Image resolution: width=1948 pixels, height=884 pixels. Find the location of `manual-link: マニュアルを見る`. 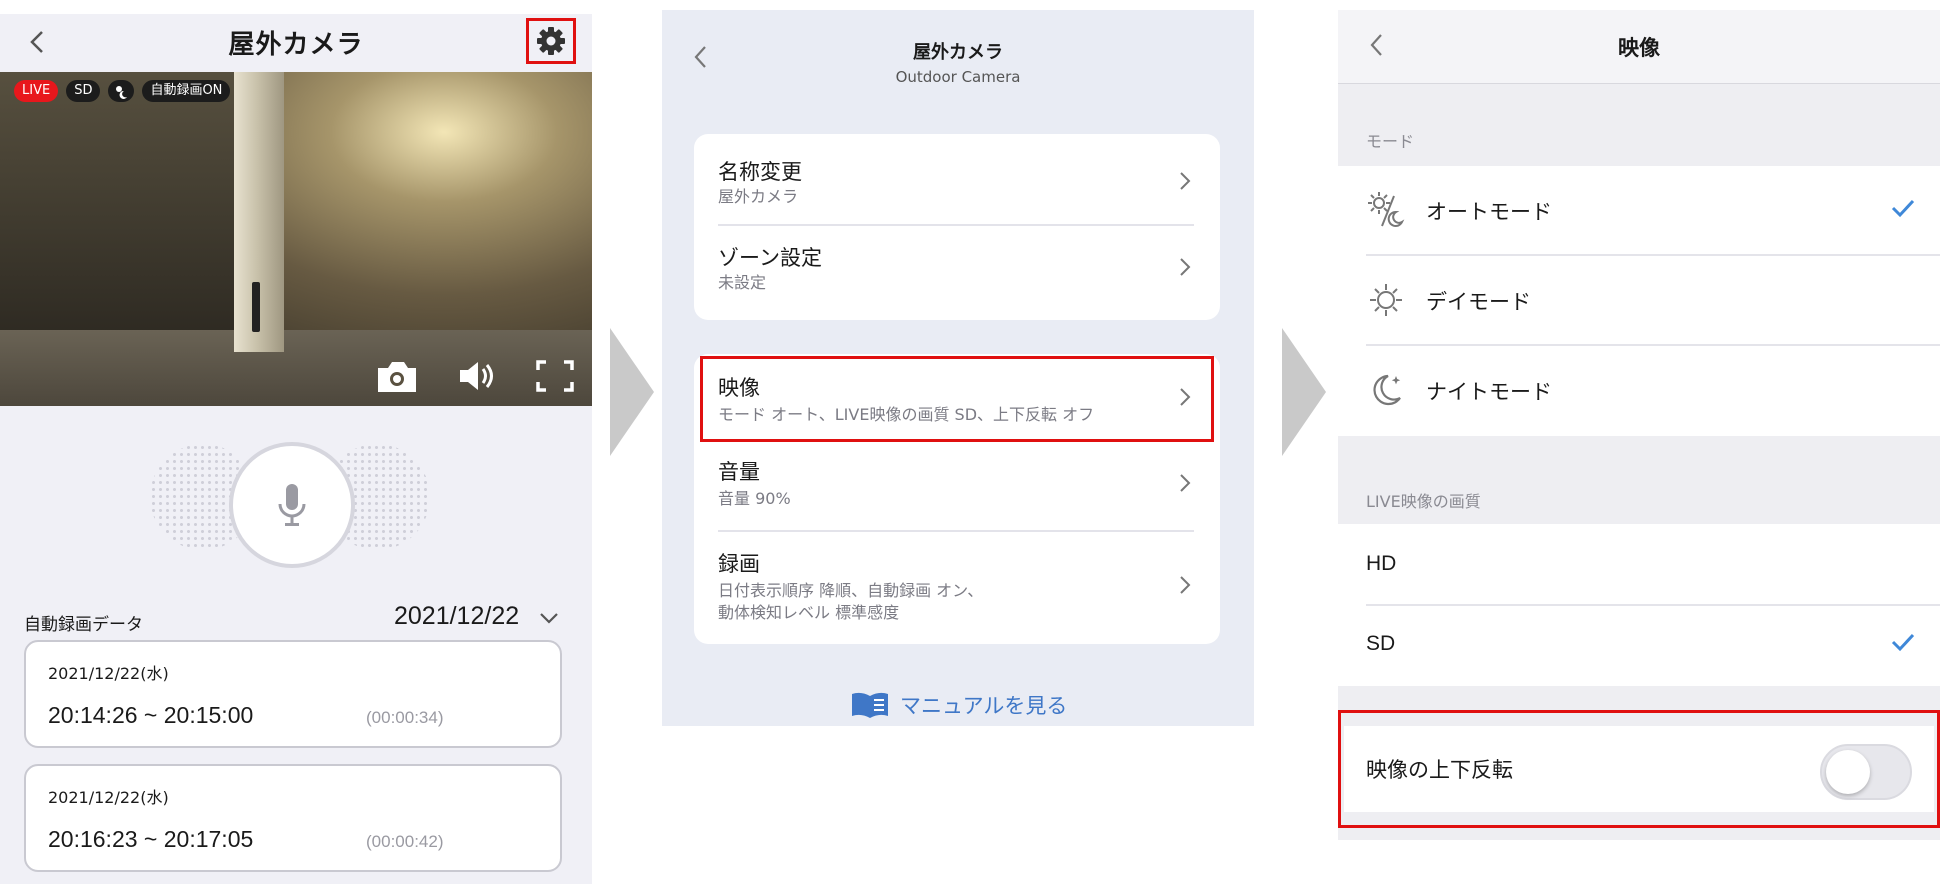

manual-link: マニュアルを見る is located at coordinates (958, 705).